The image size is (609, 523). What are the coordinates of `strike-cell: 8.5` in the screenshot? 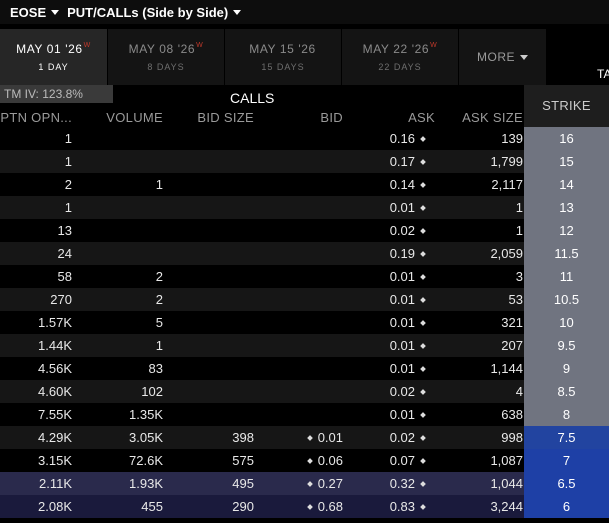 It's located at (566, 391).